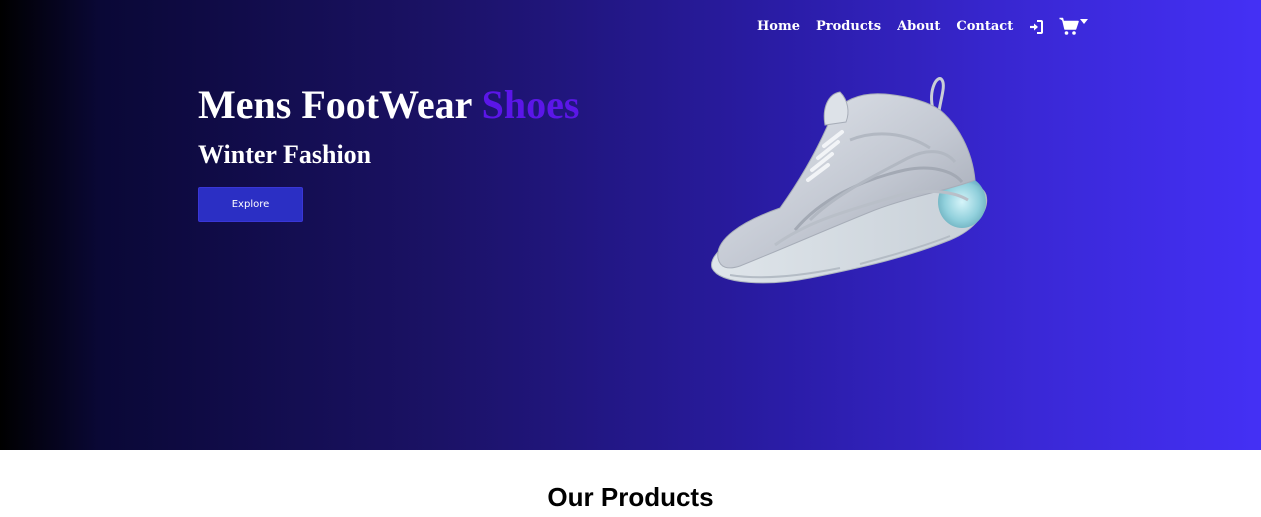 This screenshot has width=1261, height=517. Describe the element at coordinates (250, 204) in the screenshot. I see `explore-button: Explore` at that location.